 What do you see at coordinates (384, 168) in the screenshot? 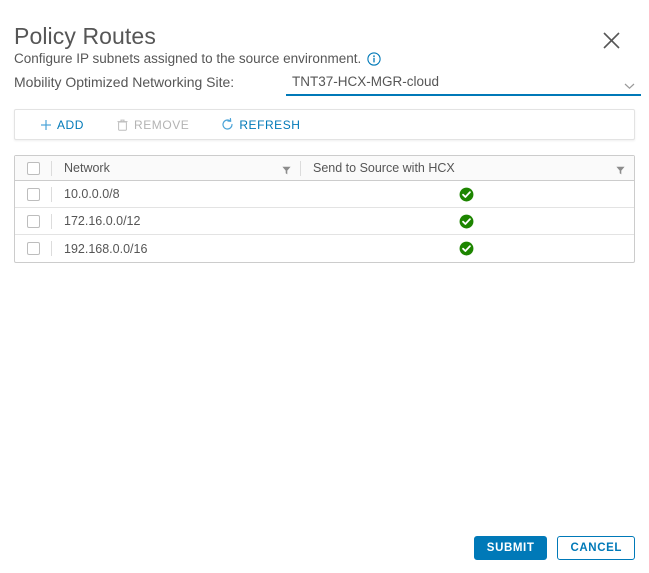
I see `column-header-send-to-source-label: Send to Source with HCX` at bounding box center [384, 168].